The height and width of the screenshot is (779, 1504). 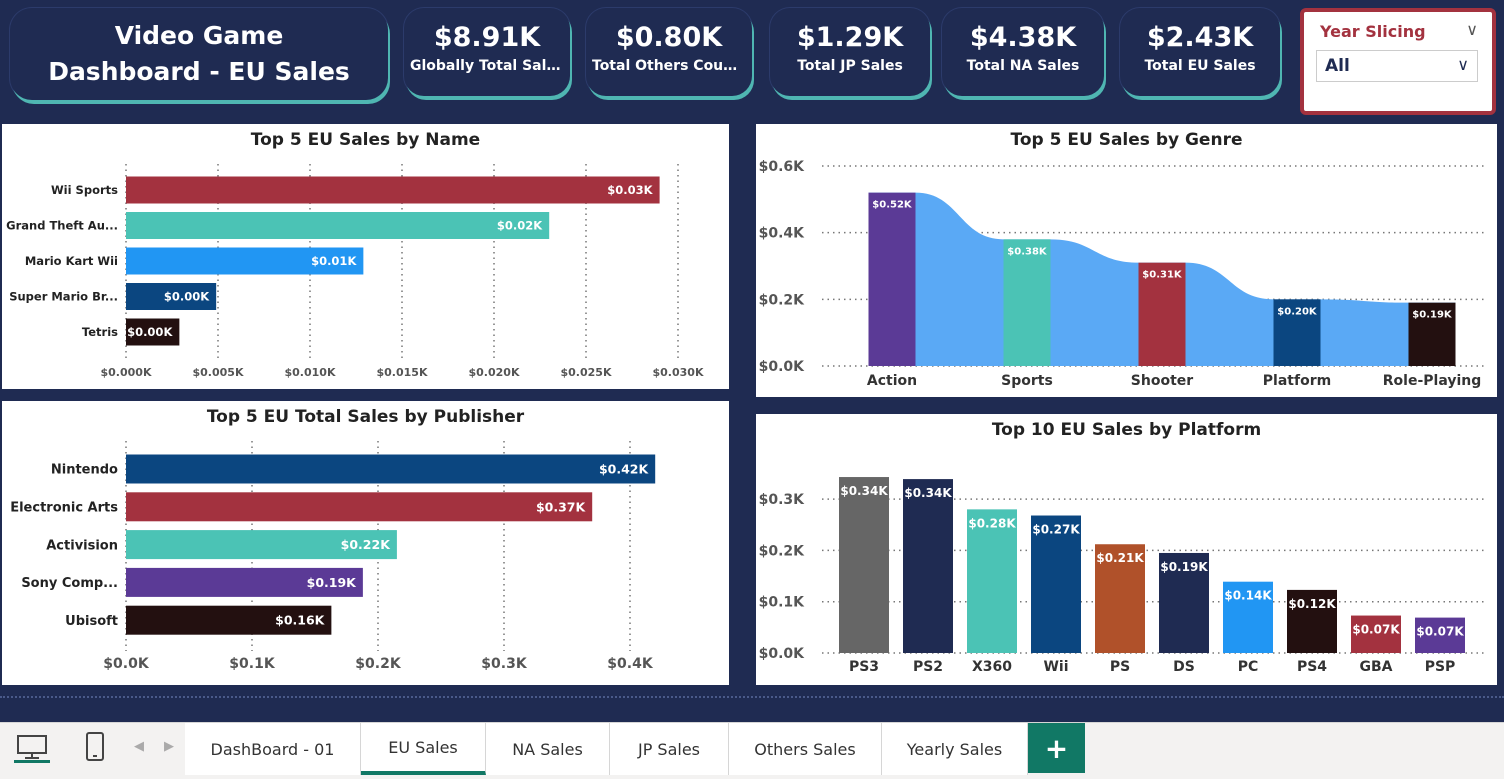 I want to click on data-label: $0.14K, so click(x=1248, y=596).